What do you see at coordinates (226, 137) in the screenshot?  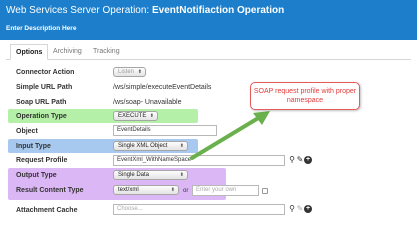 I see `arrow-shaft` at bounding box center [226, 137].